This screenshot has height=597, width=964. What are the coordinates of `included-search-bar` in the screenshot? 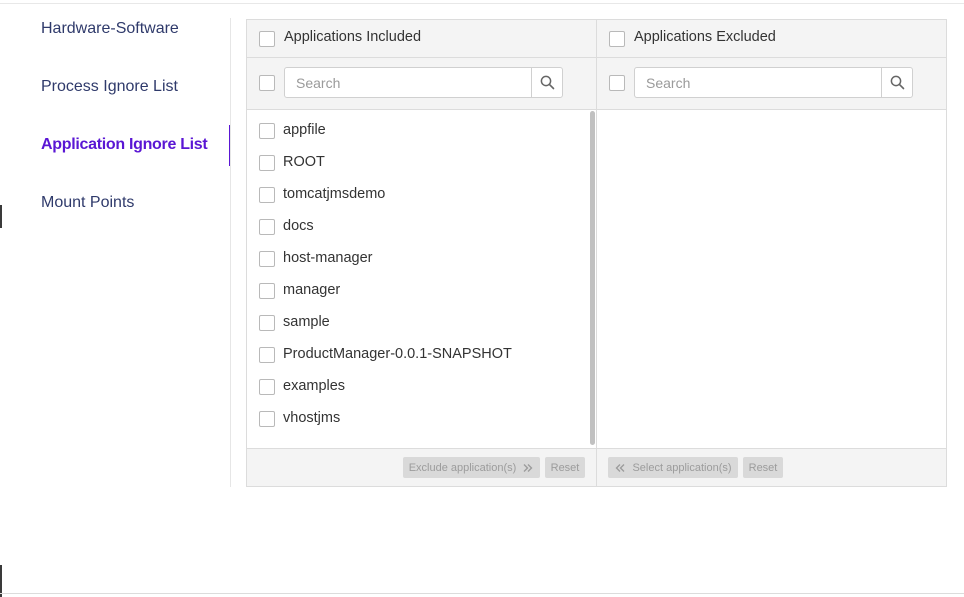 It's located at (421, 84).